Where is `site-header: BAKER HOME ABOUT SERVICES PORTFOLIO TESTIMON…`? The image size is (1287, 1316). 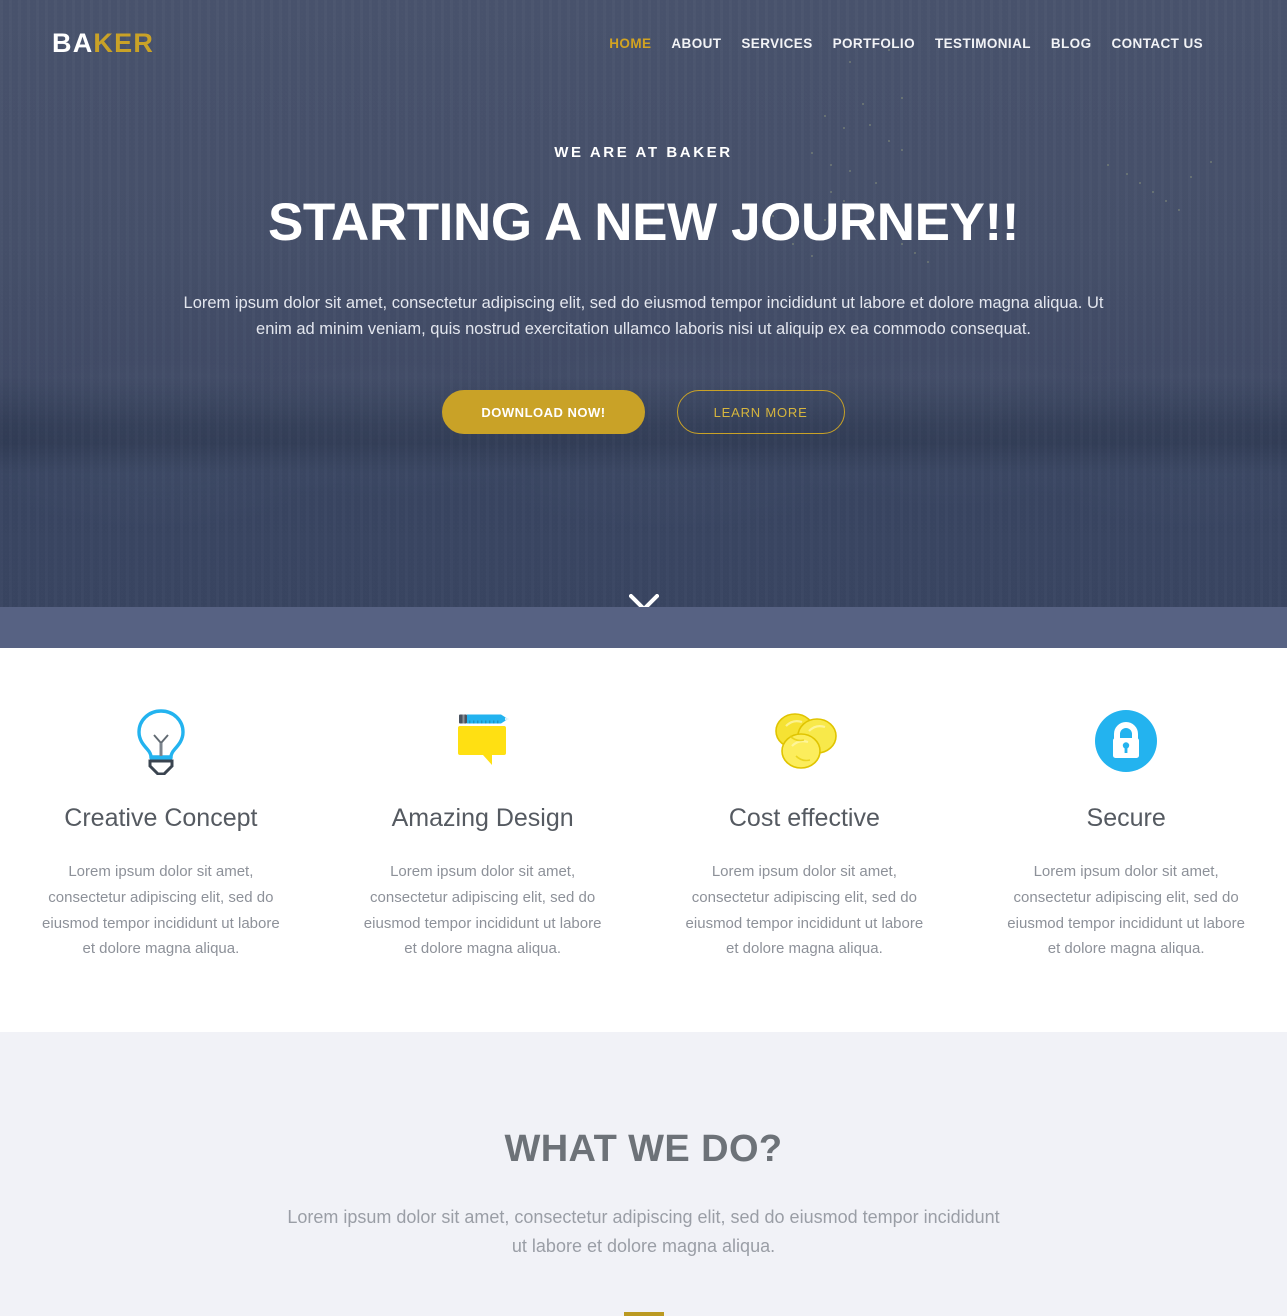 site-header: BAKER HOME ABOUT SERVICES PORTFOLIO TESTIMON… is located at coordinates (643, 29).